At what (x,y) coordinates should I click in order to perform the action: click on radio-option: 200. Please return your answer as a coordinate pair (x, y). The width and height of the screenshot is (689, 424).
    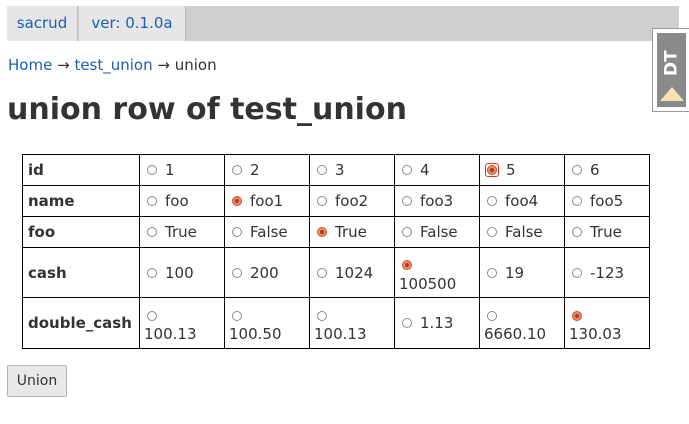
    Looking at the image, I should click on (267, 273).